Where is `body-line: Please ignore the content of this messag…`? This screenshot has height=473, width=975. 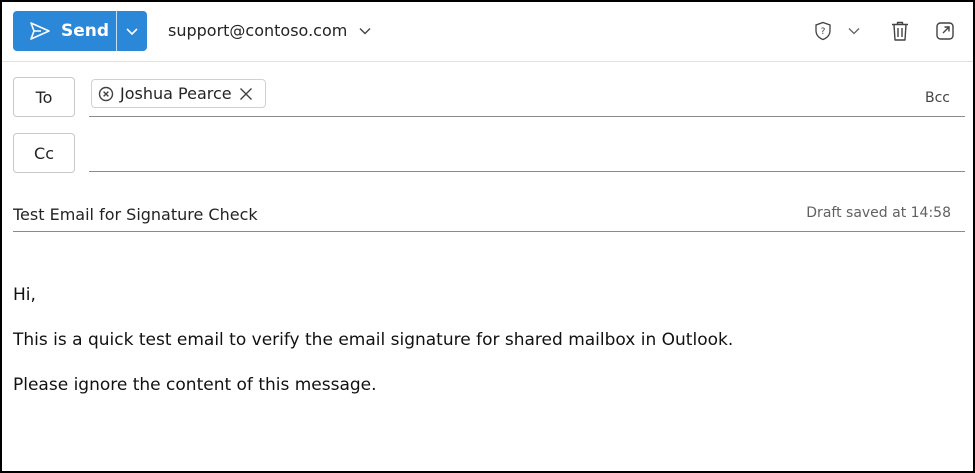 body-line: Please ignore the content of this messag… is located at coordinates (195, 385).